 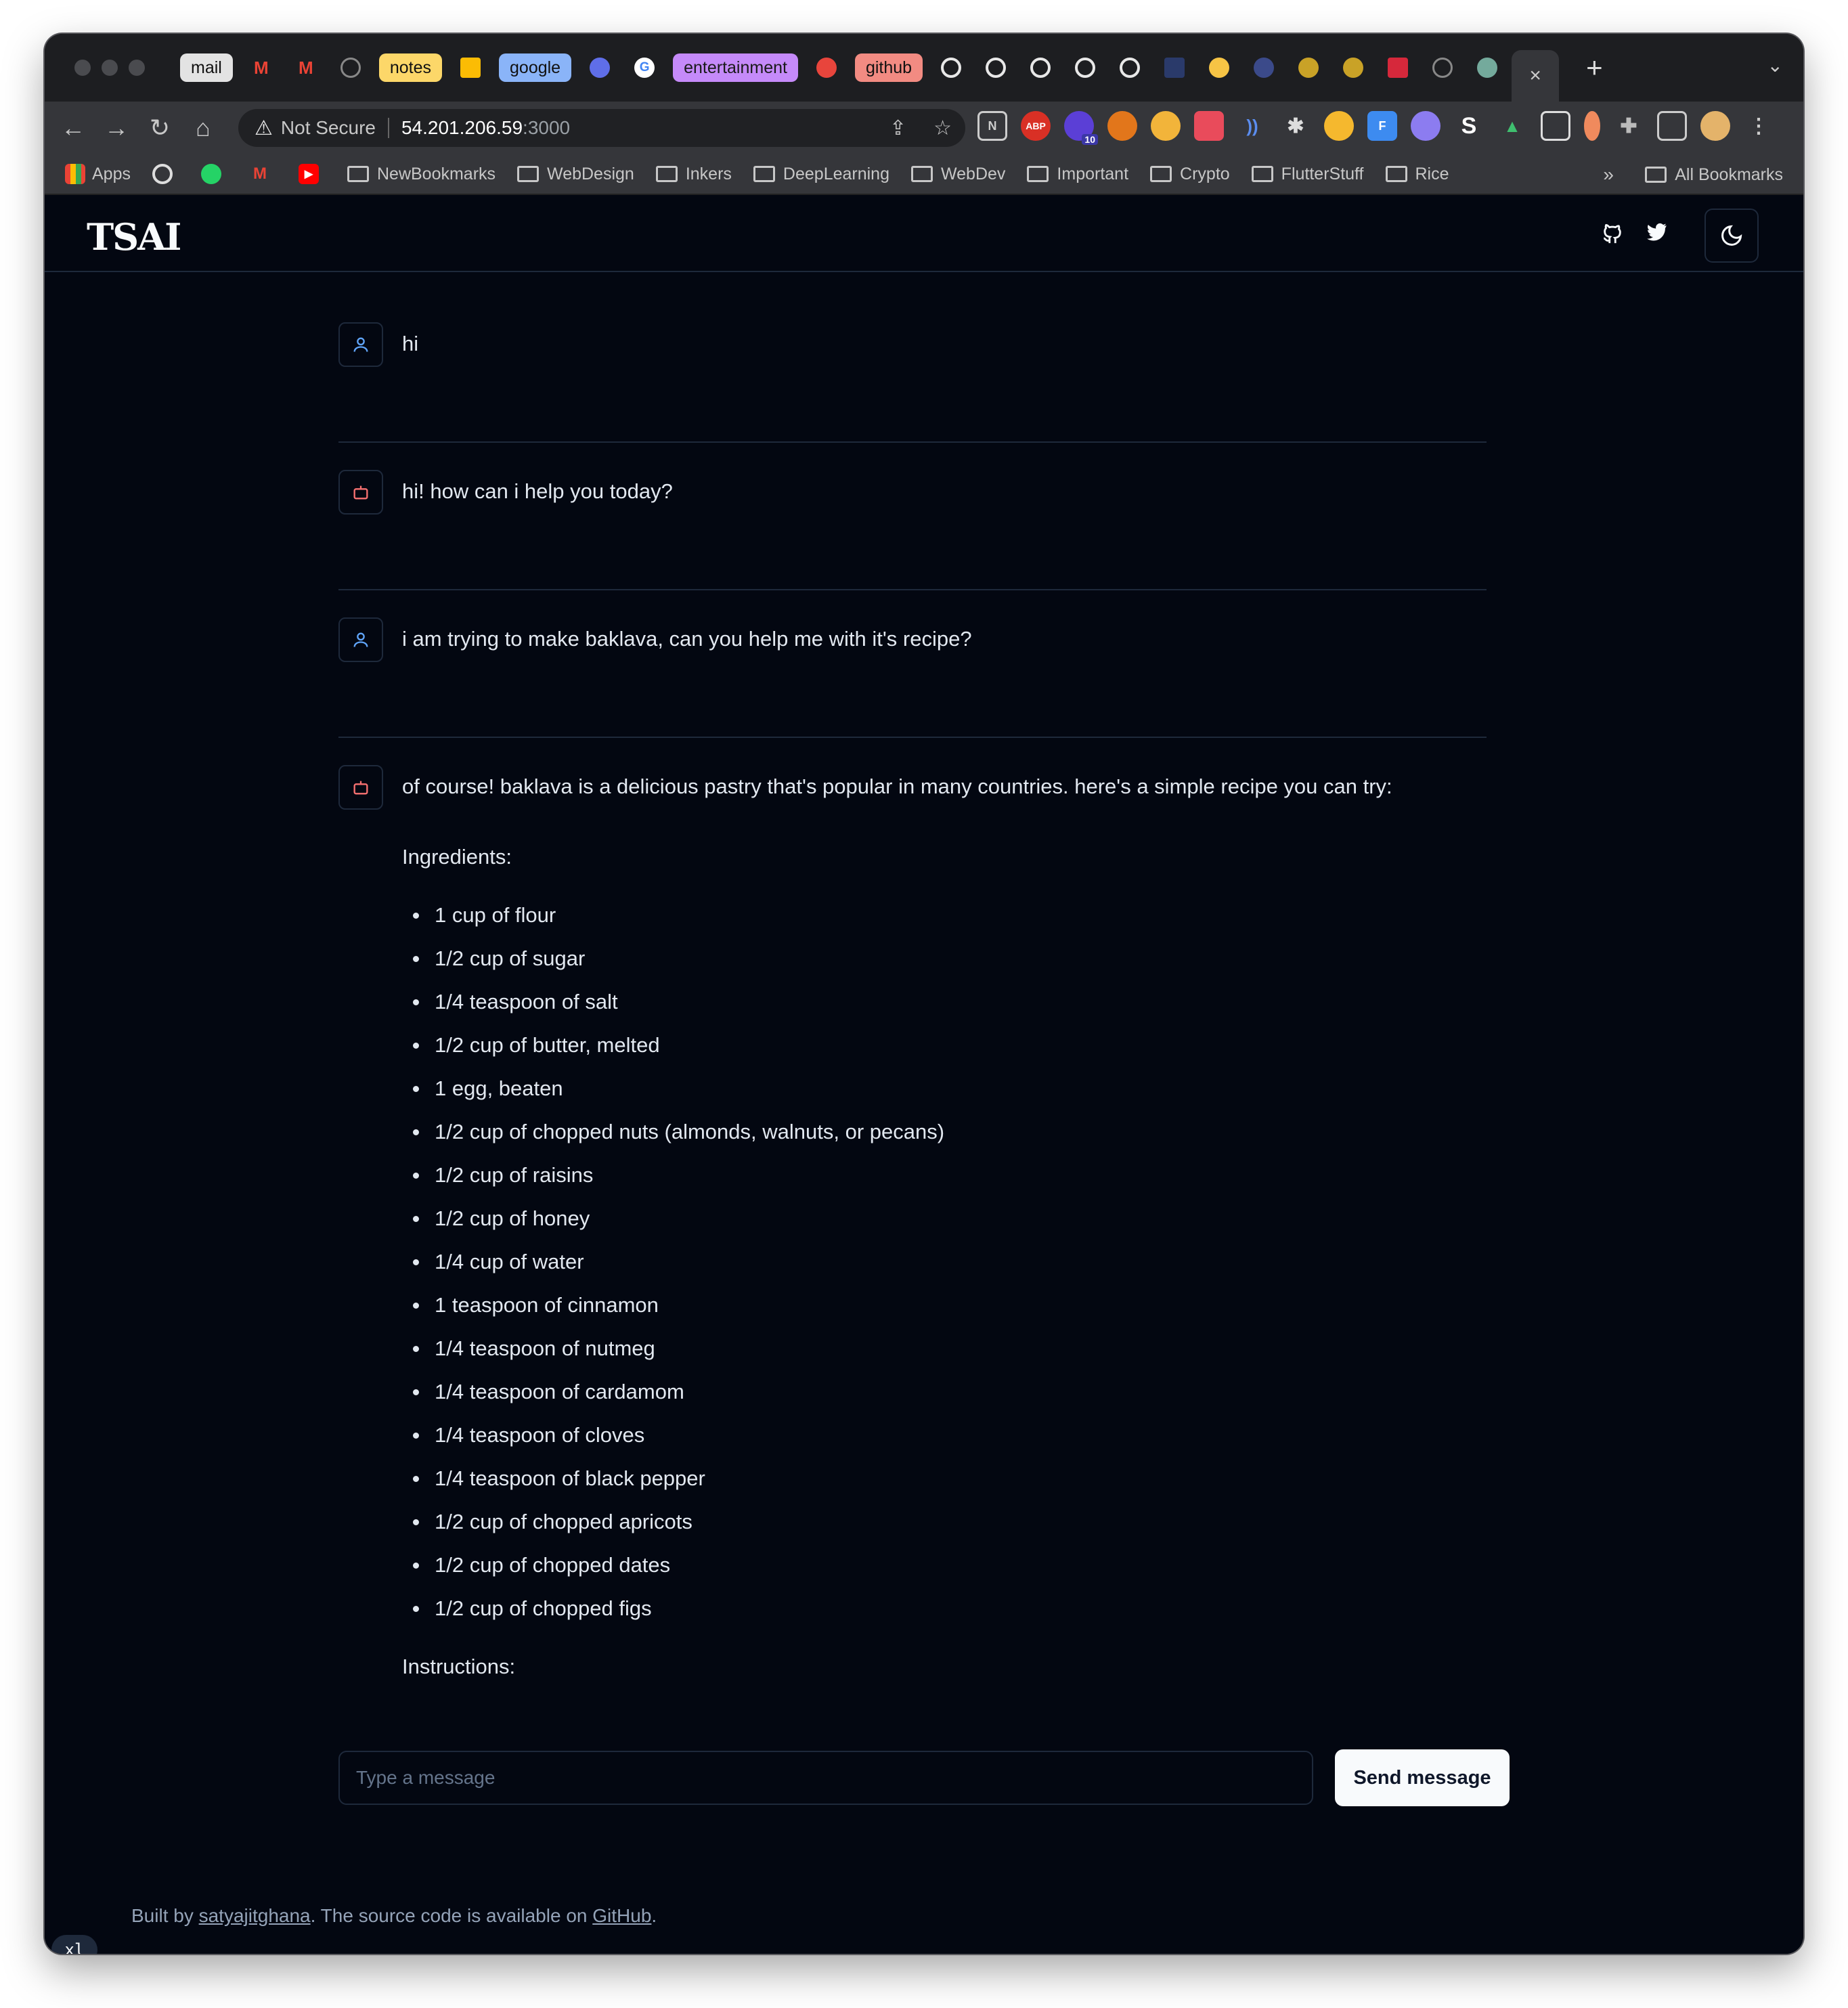 What do you see at coordinates (1594, 67) in the screenshot?
I see `new-tab-button: +` at bounding box center [1594, 67].